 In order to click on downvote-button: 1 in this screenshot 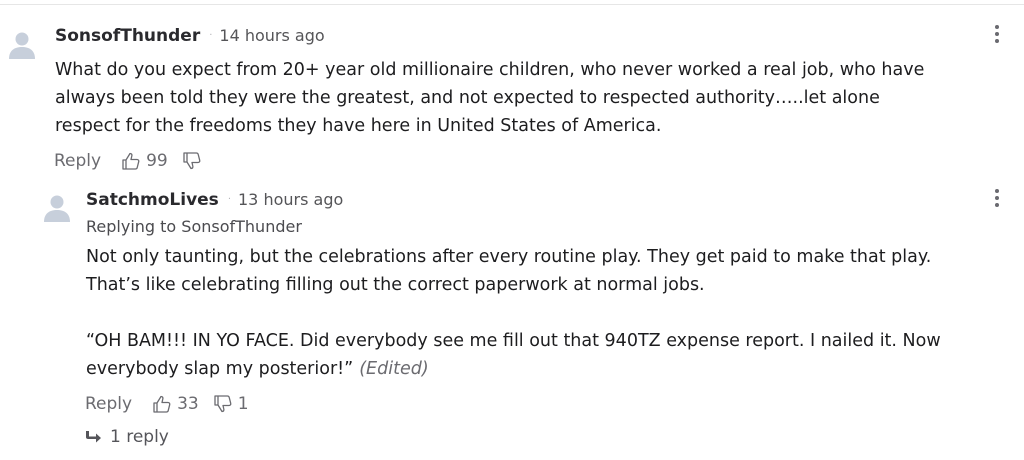, I will do `click(238, 404)`.